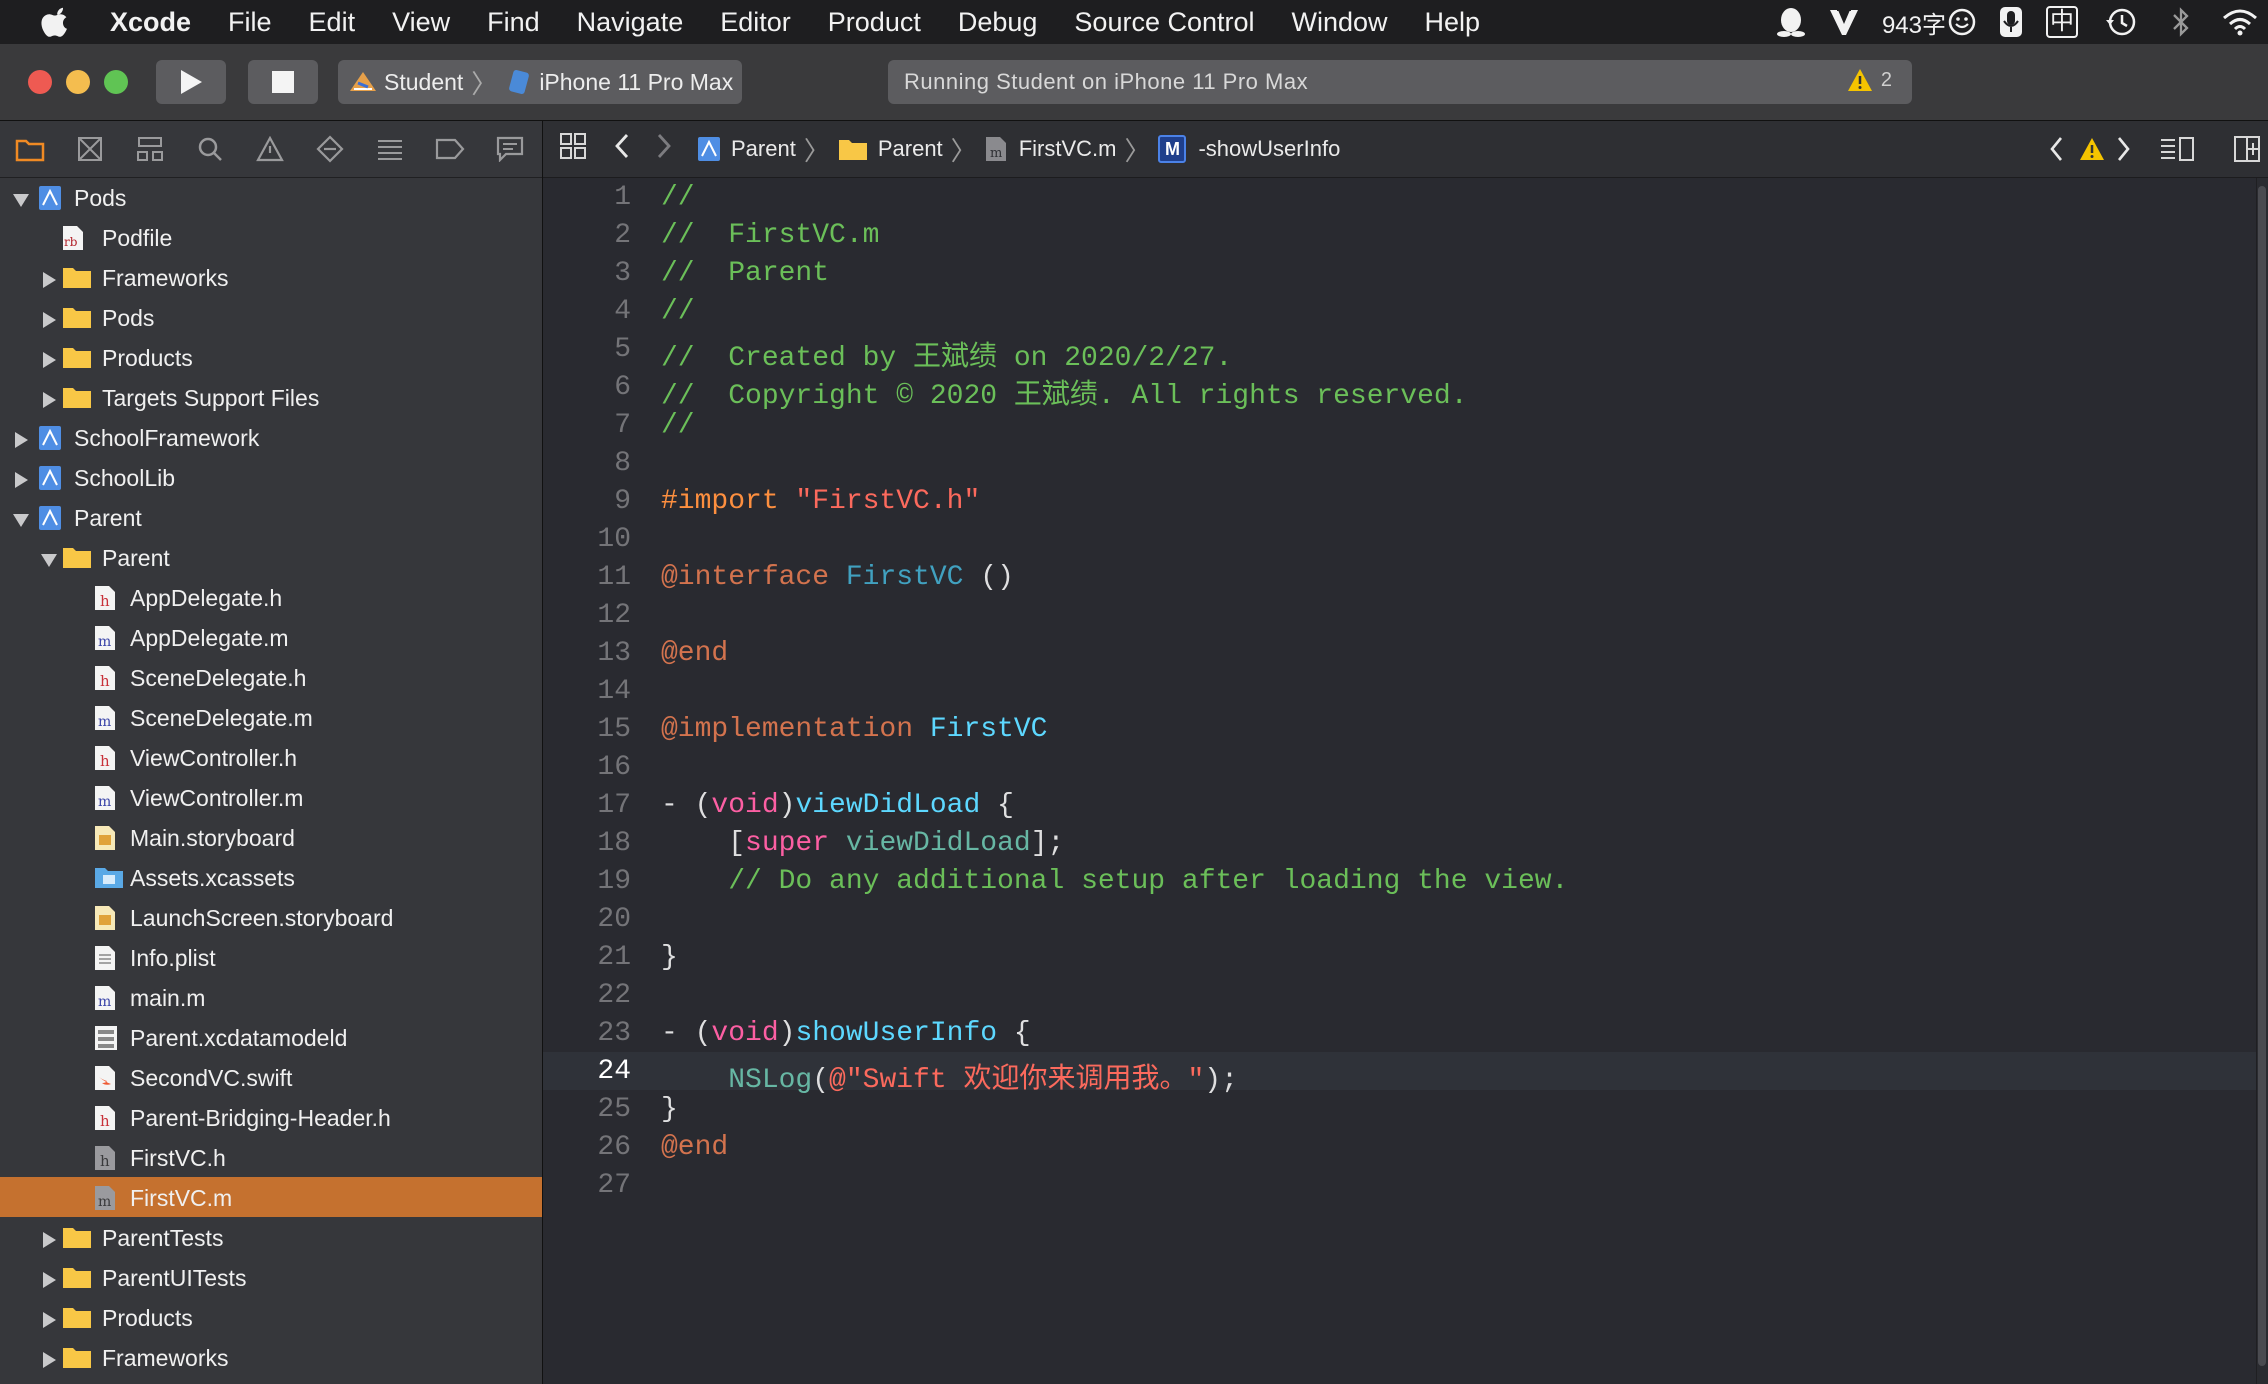  What do you see at coordinates (513, 22) in the screenshot?
I see `menu-find: Find` at bounding box center [513, 22].